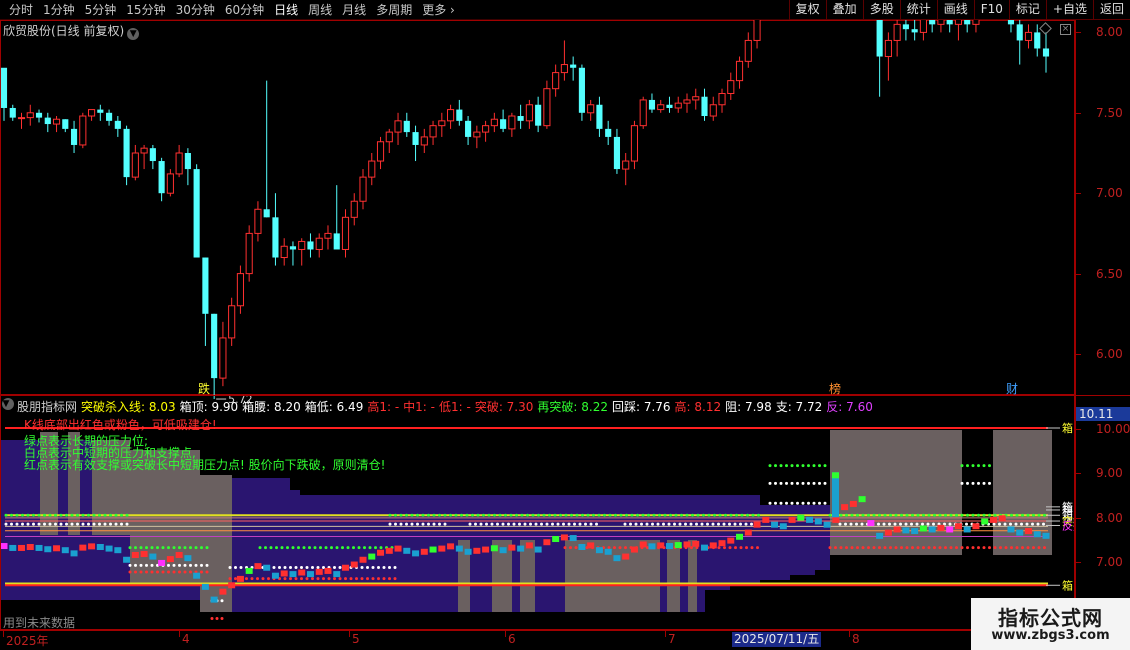 The width and height of the screenshot is (1130, 650). I want to click on period-tab-3: 15分钟, so click(145, 10).